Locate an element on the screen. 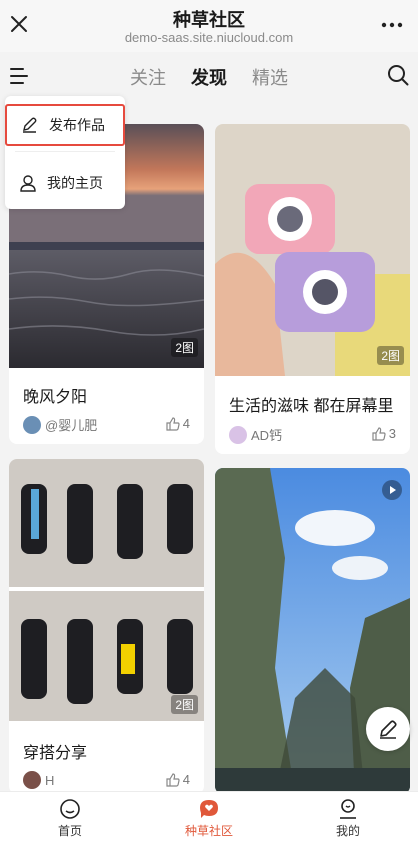 This screenshot has width=418, height=851. post-title: 晚风夕阳 is located at coordinates (55, 397).